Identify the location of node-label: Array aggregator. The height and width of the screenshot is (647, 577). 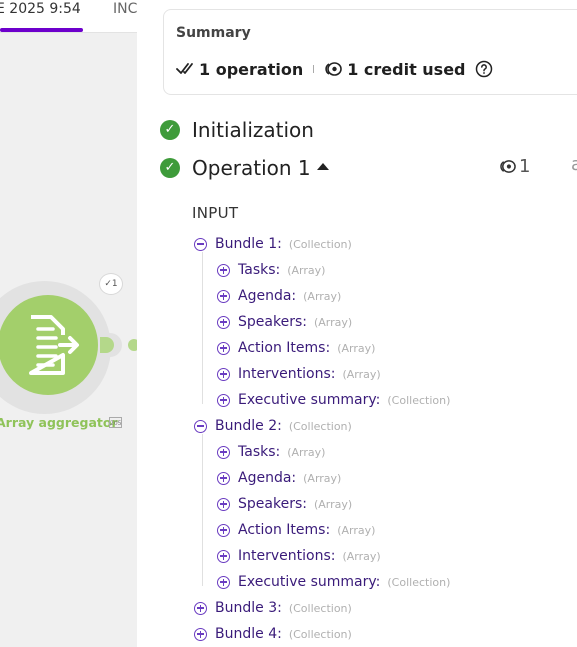
(59, 422).